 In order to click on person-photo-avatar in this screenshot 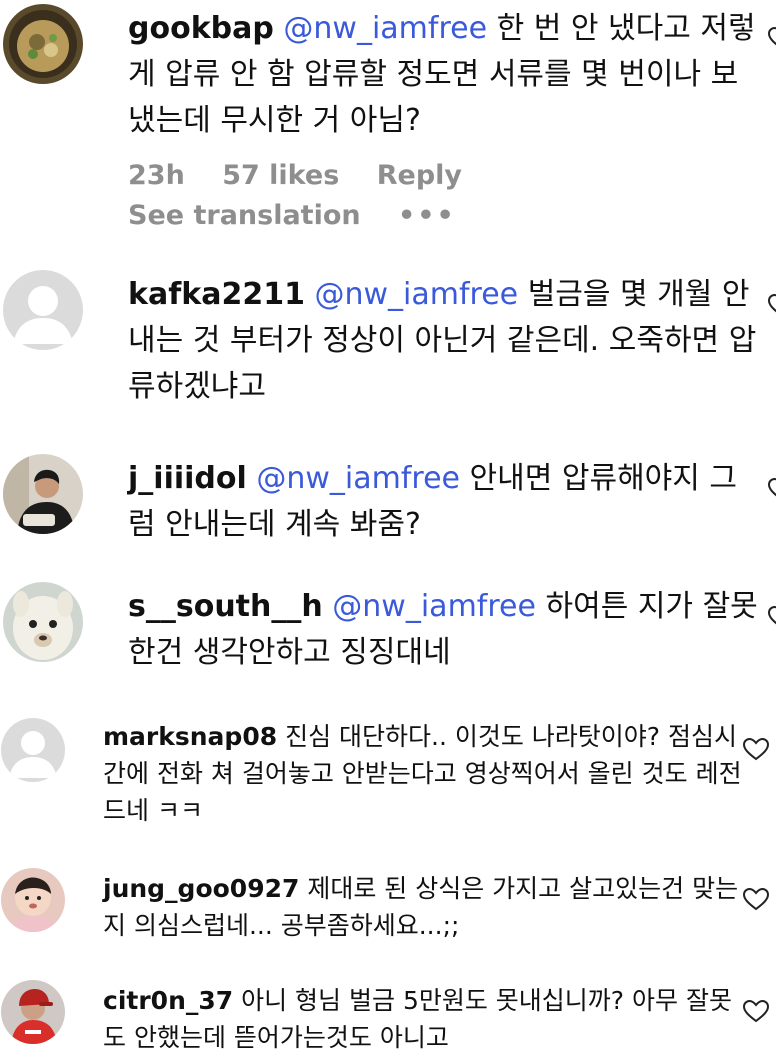, I will do `click(43, 494)`.